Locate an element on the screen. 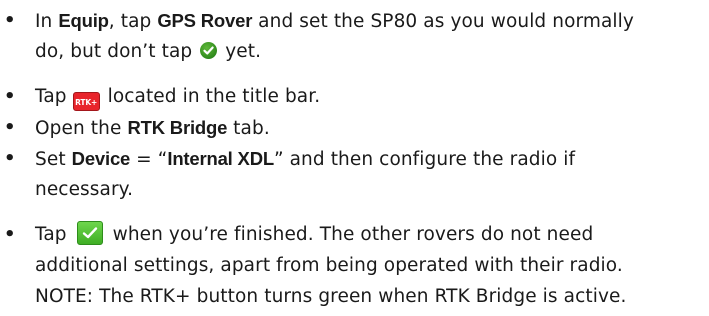 This screenshot has height=316, width=709. step-text-line2: necessary. is located at coordinates (84, 189).